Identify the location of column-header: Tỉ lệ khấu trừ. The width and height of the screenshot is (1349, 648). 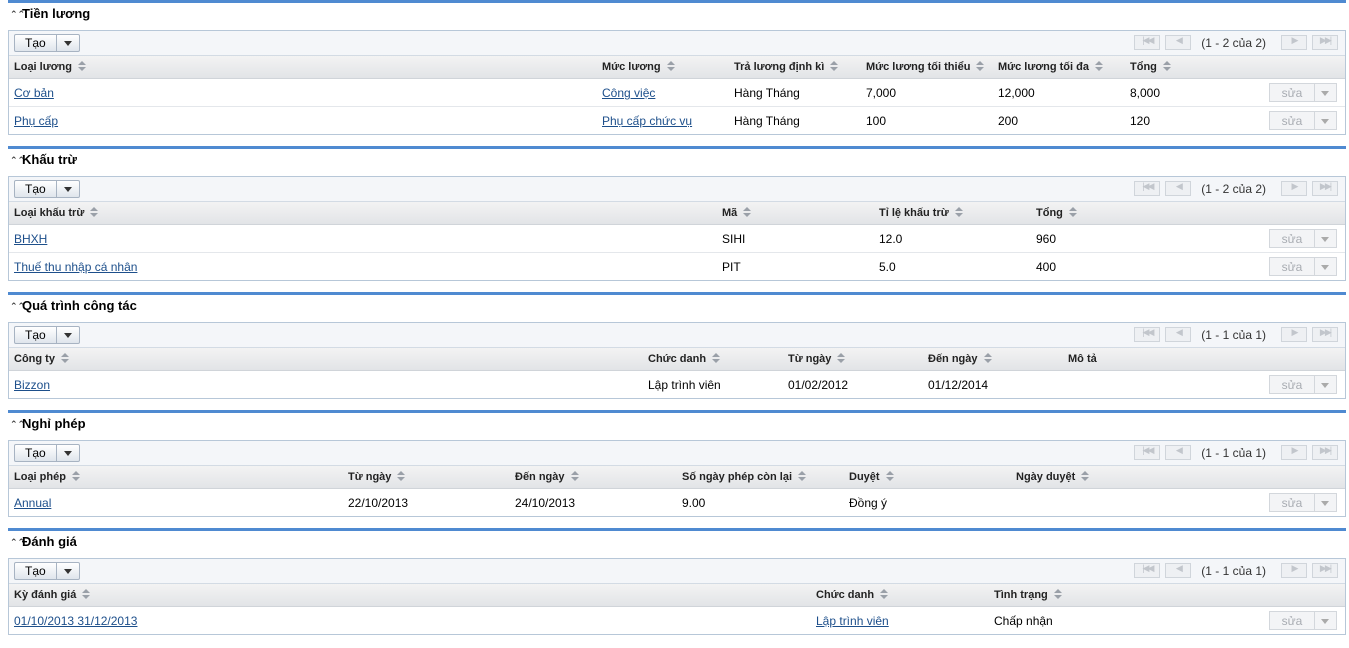
(921, 213).